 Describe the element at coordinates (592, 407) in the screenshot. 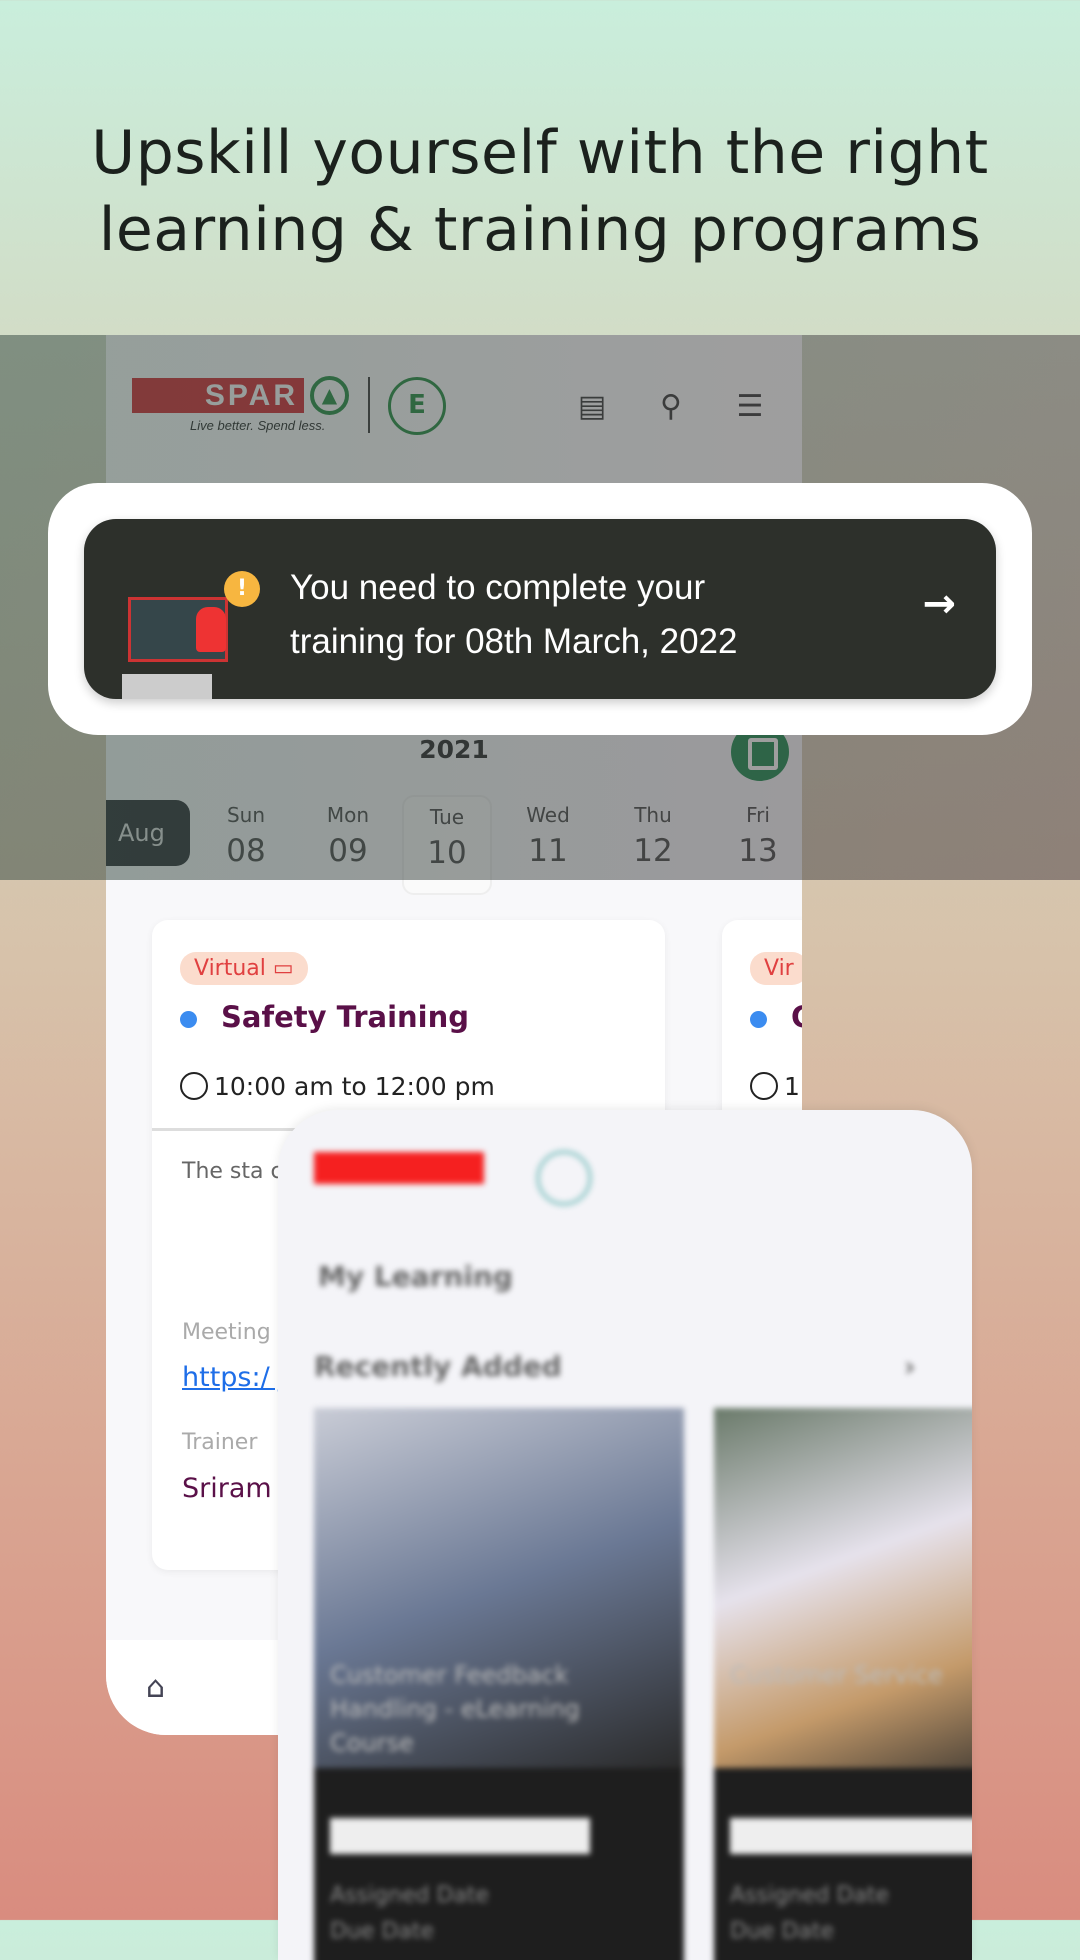

I see `news-icon: ▤` at that location.